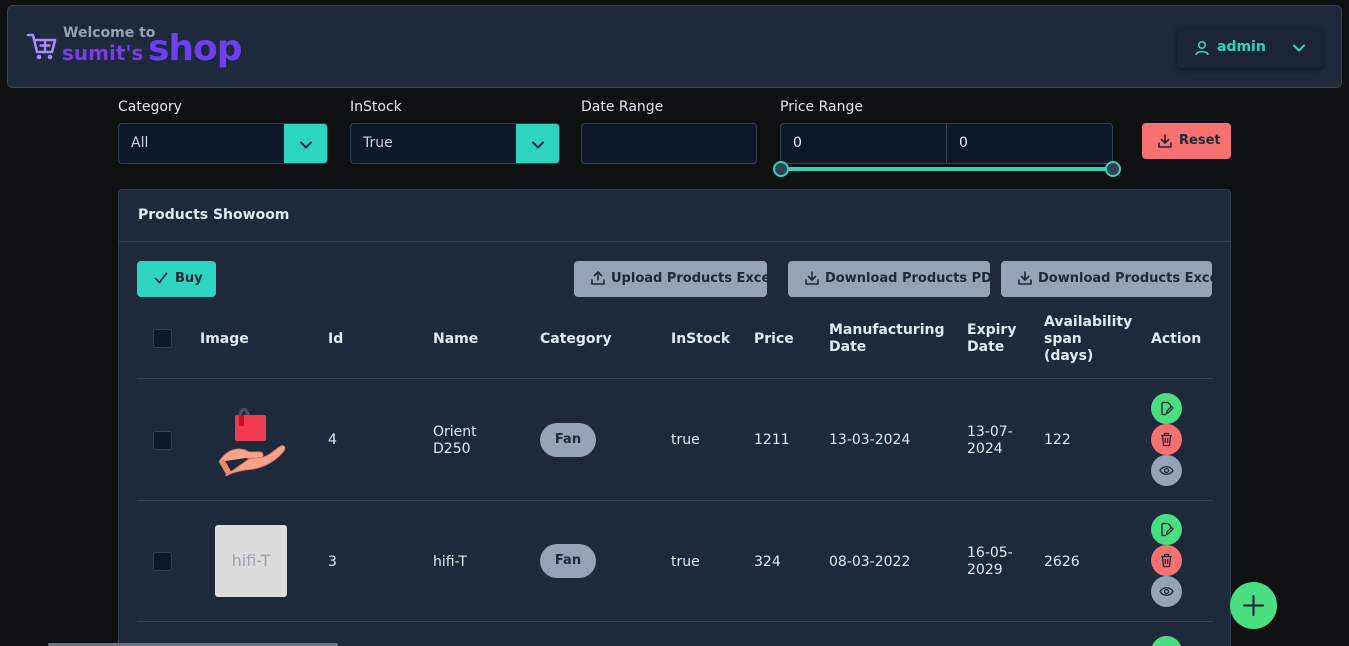 The image size is (1349, 646). Describe the element at coordinates (913, 278) in the screenshot. I see `download-pdf-label: Download Products PDF` at that location.